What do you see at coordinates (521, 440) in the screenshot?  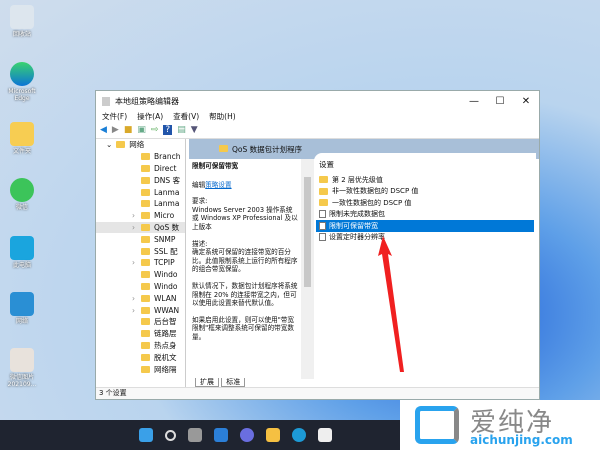 I see `watermark-url: aichunjing.com` at bounding box center [521, 440].